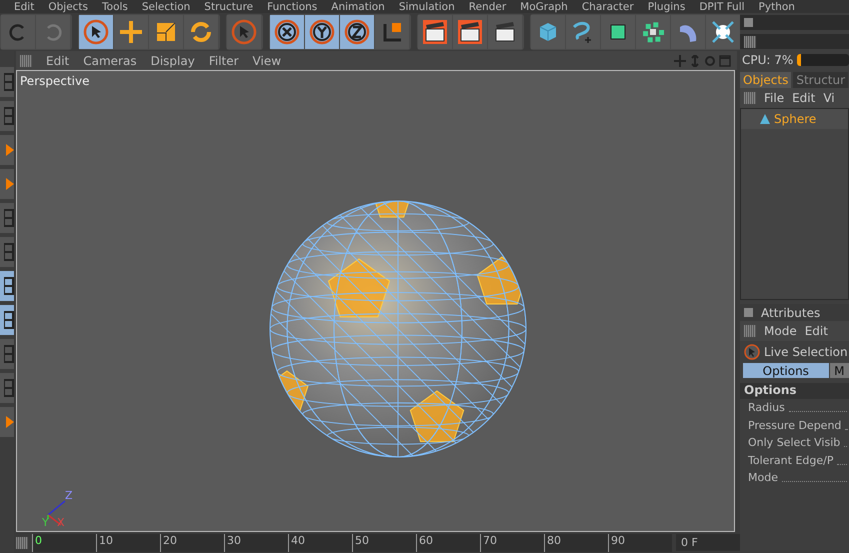 Image resolution: width=849 pixels, height=553 pixels. Describe the element at coordinates (794, 391) in the screenshot. I see `section-header: Options` at that location.